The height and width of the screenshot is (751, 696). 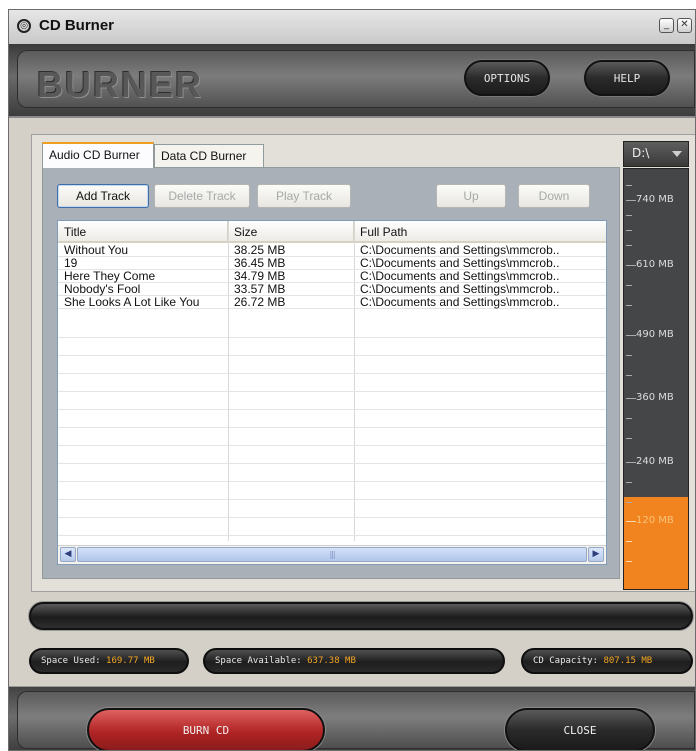 I want to click on chevron-down-icon, so click(x=677, y=154).